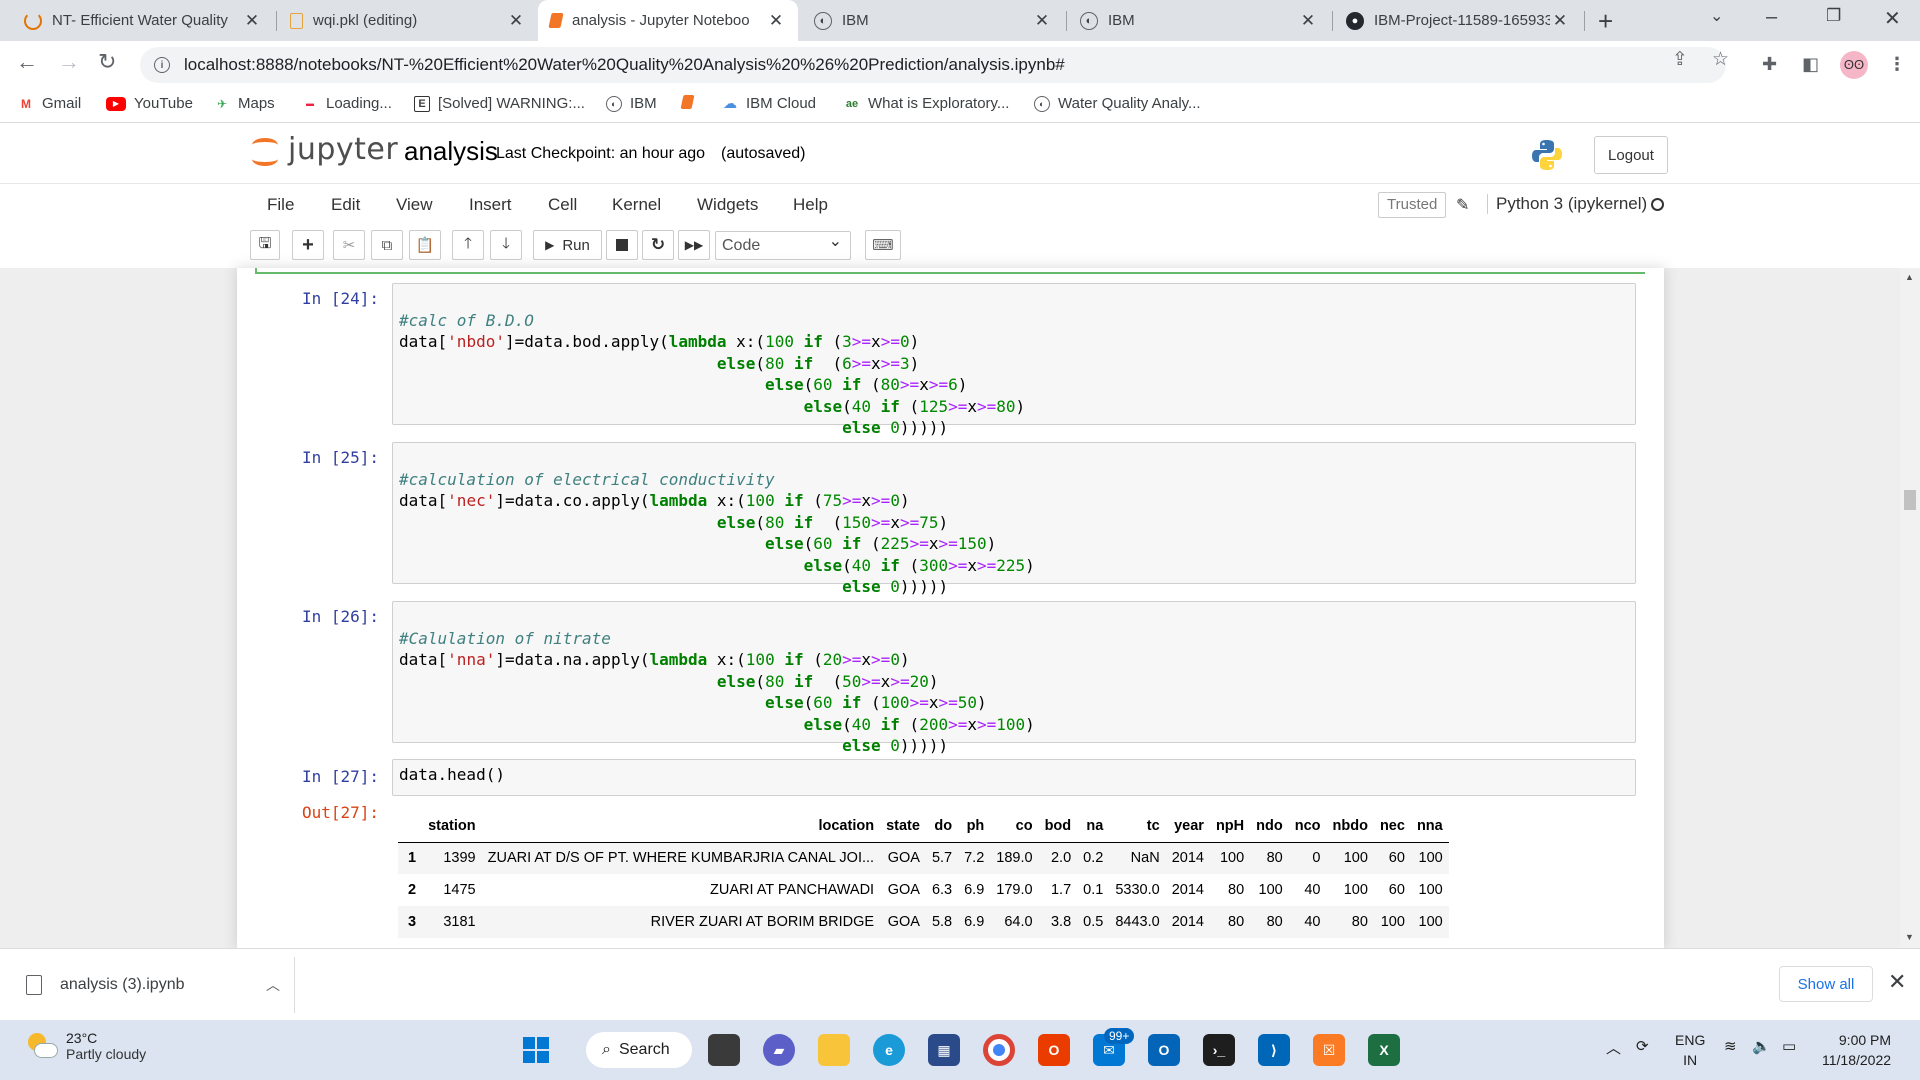 Image resolution: width=1920 pixels, height=1080 pixels. Describe the element at coordinates (636, 205) in the screenshot. I see `menu-kernel: Kernel` at that location.